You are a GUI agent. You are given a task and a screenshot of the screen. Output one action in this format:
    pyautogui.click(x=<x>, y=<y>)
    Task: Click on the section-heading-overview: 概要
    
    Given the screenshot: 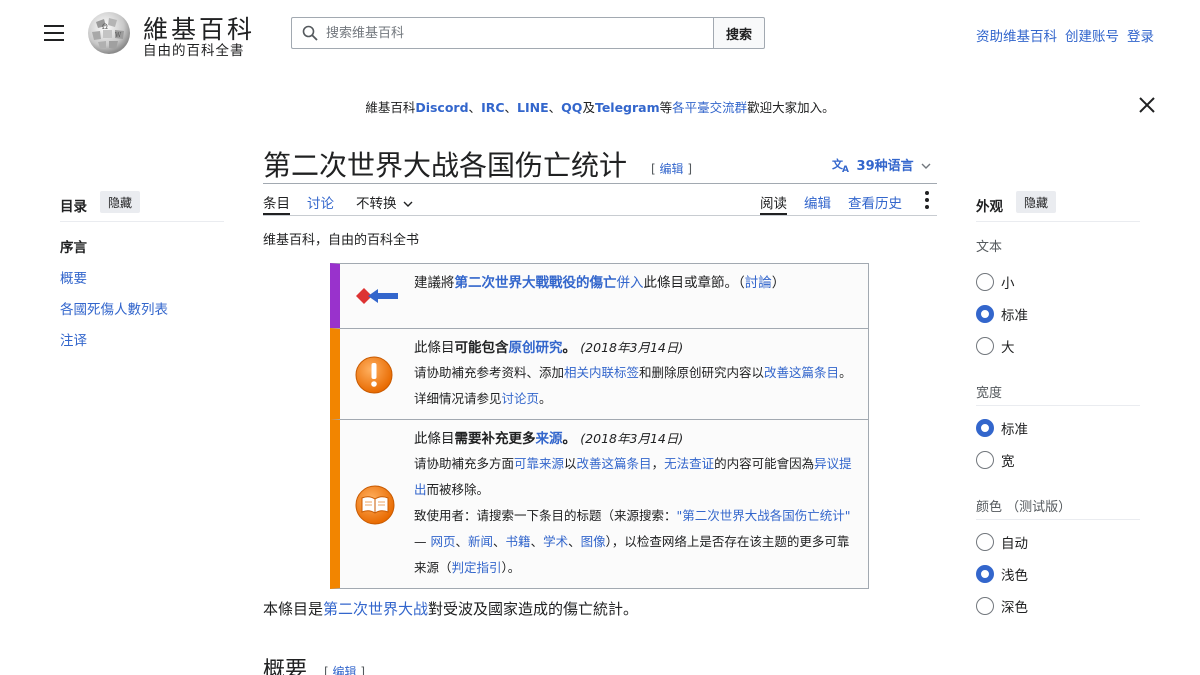 What is the action you would take?
    pyautogui.click(x=285, y=666)
    